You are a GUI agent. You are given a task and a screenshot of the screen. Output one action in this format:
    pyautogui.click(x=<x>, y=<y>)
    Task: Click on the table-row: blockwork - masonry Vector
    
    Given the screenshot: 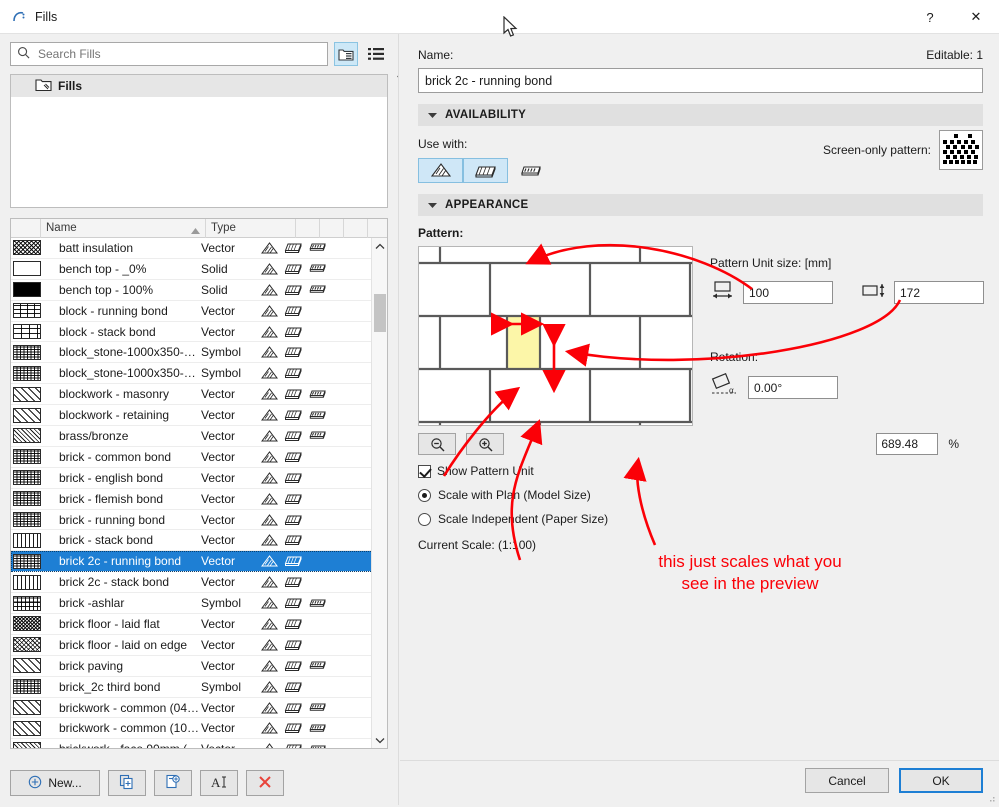 What is the action you would take?
    pyautogui.click(x=199, y=395)
    